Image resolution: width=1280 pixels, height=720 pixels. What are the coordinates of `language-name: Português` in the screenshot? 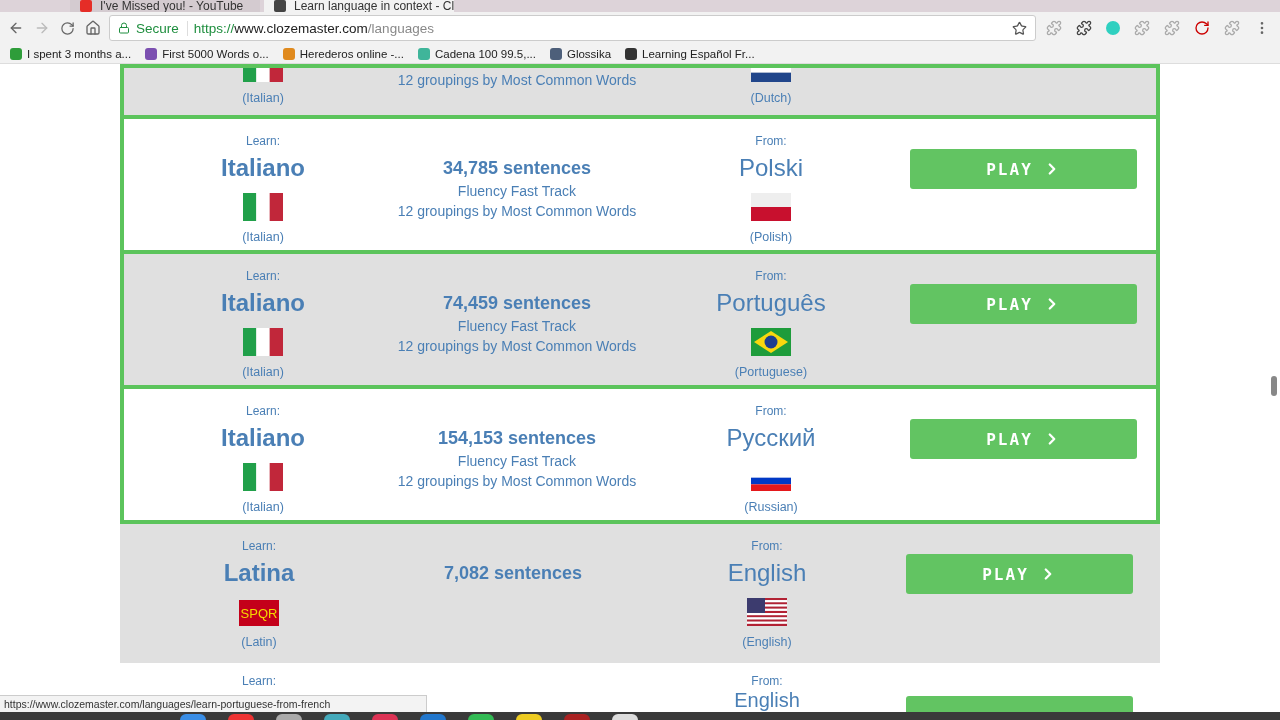 It's located at (771, 303).